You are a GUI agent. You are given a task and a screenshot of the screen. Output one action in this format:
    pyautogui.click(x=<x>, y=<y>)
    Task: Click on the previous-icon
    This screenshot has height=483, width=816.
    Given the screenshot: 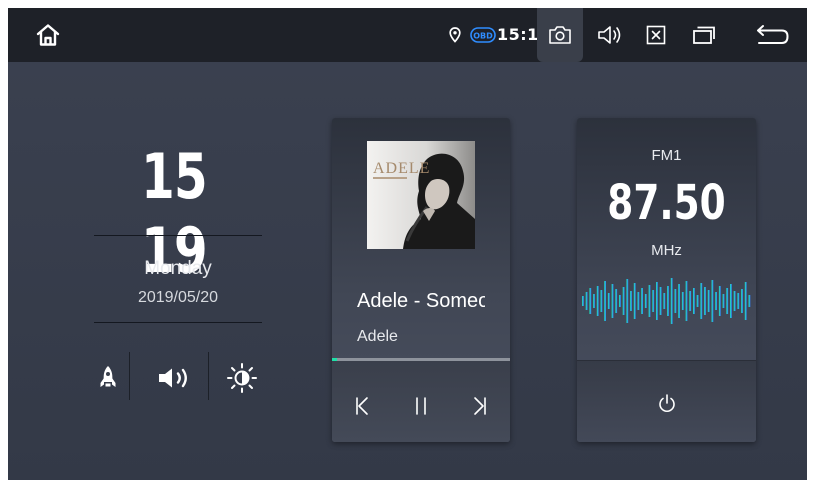 What is the action you would take?
    pyautogui.click(x=362, y=406)
    